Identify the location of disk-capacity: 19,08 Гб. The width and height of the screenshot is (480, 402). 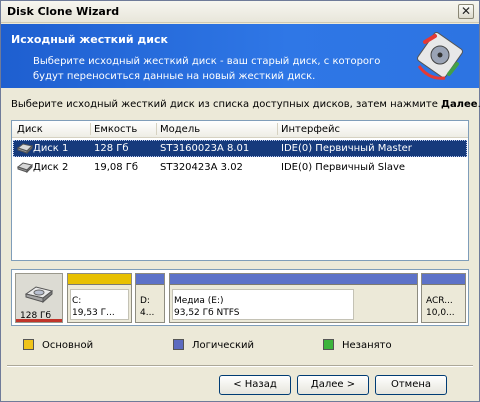
(116, 167).